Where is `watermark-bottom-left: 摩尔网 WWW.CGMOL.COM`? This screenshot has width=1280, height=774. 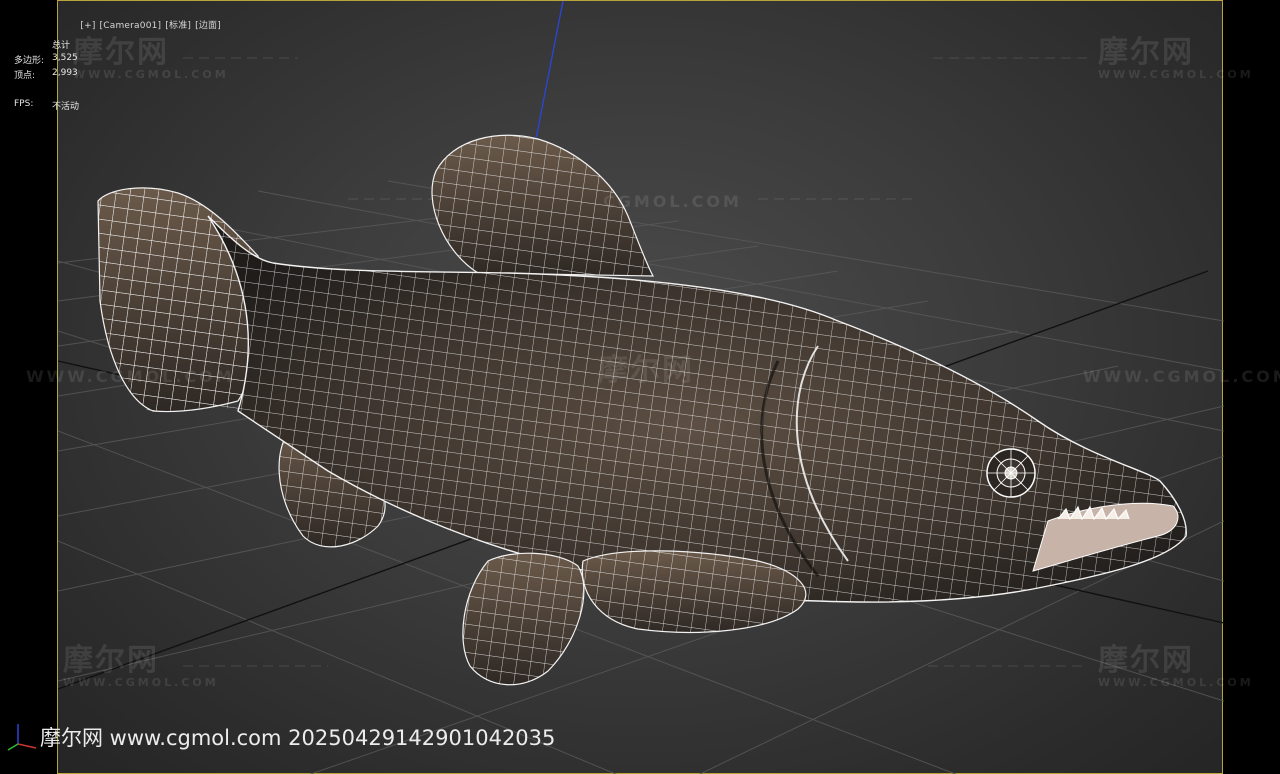
watermark-bottom-left: 摩尔网 WWW.CGMOL.COM is located at coordinates (141, 667).